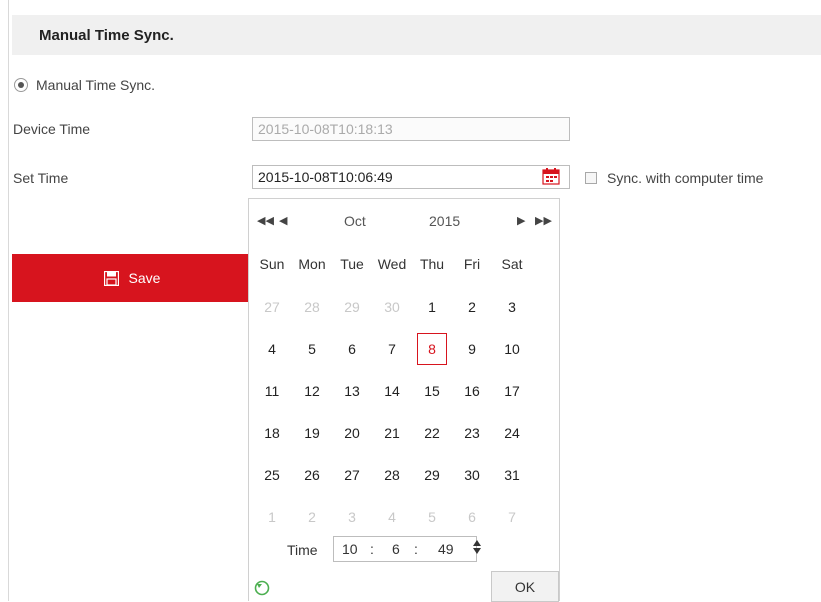 This screenshot has height=602, width=821. What do you see at coordinates (262, 588) in the screenshot?
I see `reset-icon` at bounding box center [262, 588].